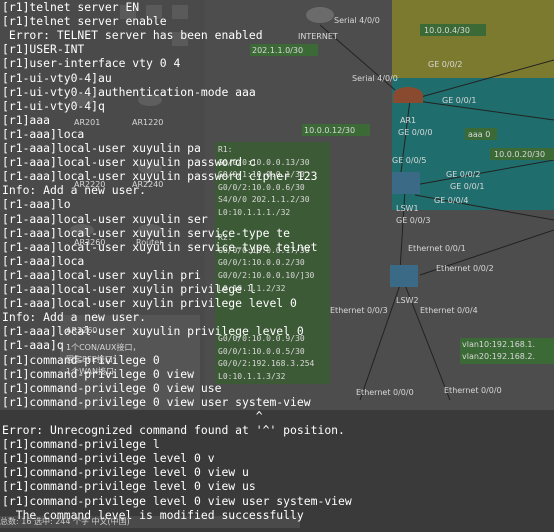  I want to click on terminal-line: [r1-aaa]lo, so click(36, 204).